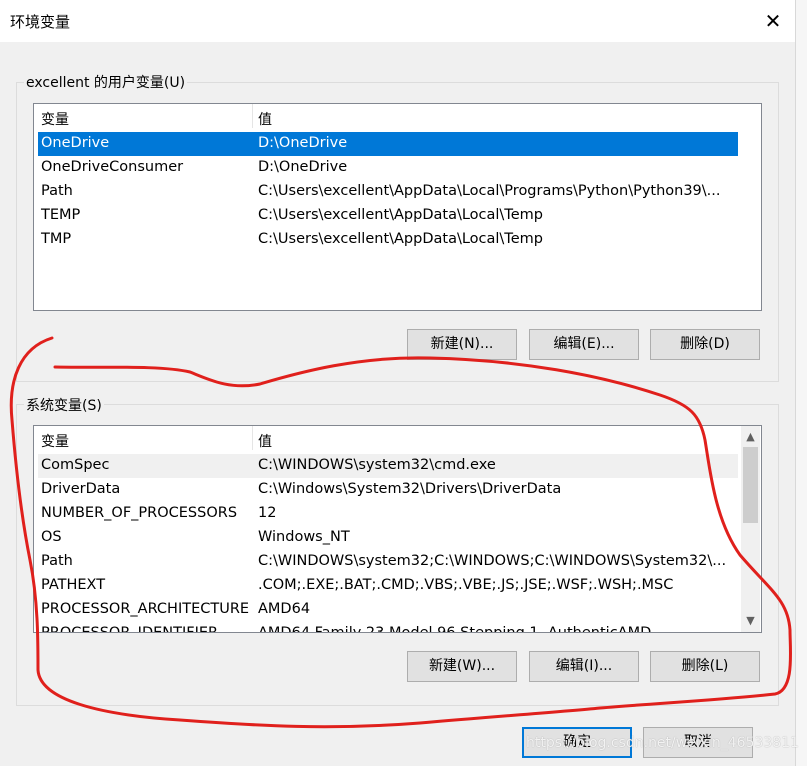  I want to click on window-title: 环境变量, so click(40, 22).